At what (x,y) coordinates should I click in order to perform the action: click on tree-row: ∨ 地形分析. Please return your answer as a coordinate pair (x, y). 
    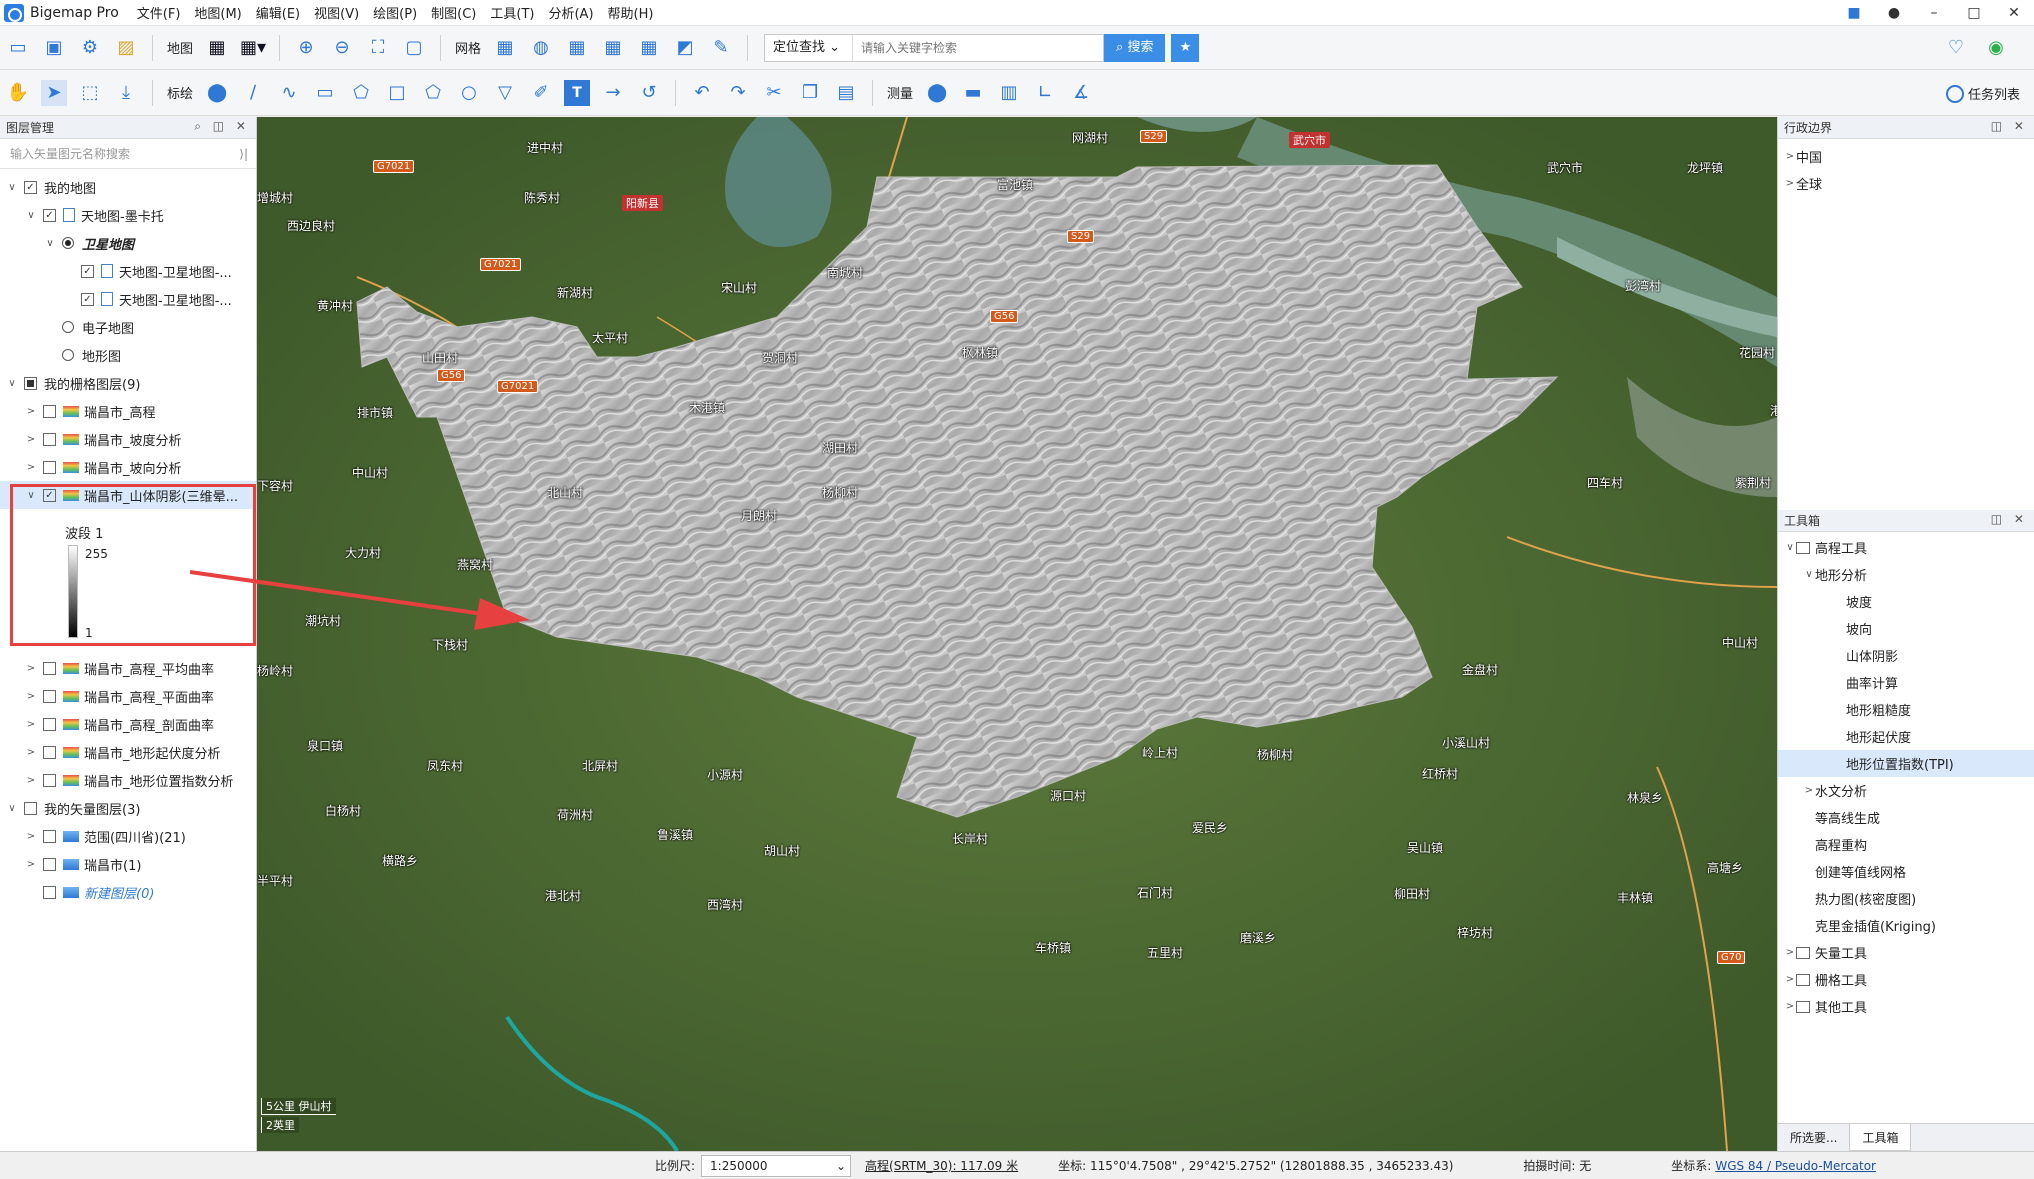
    Looking at the image, I should click on (1906, 574).